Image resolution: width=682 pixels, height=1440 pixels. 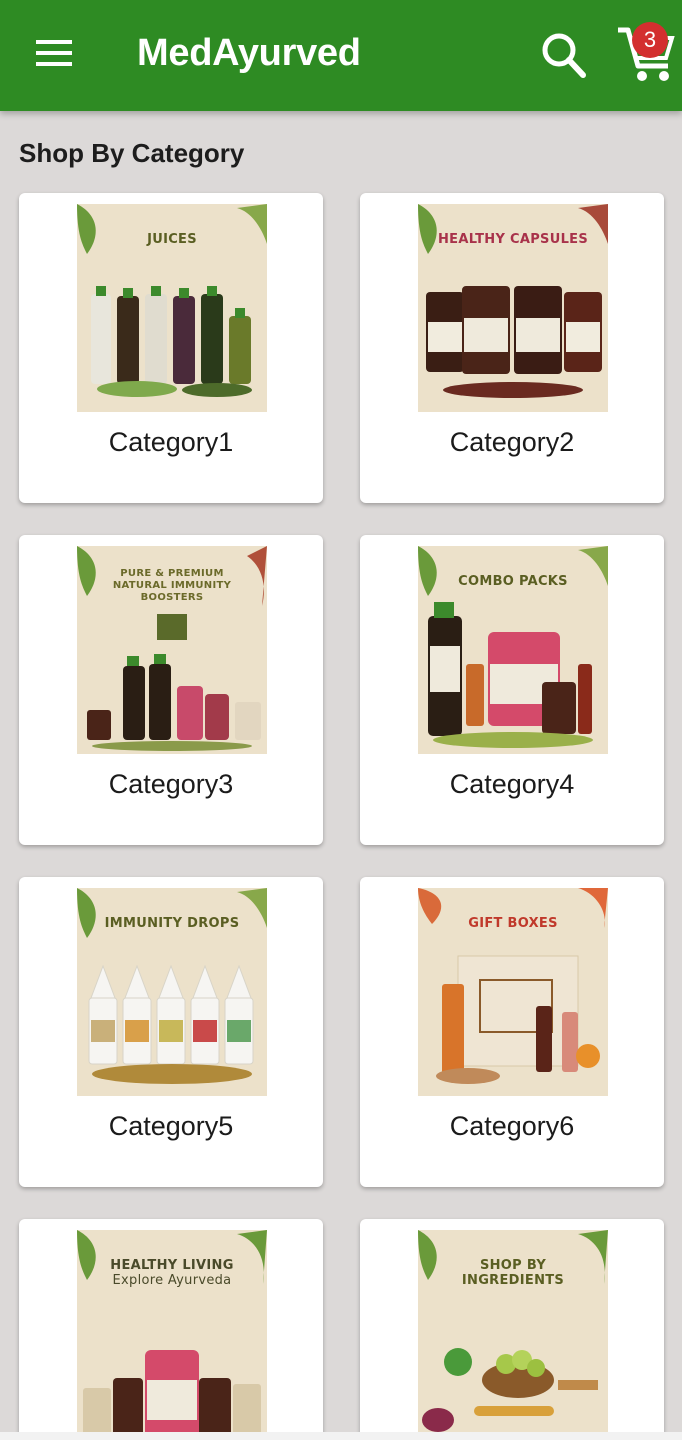 I want to click on category-image: SHOP BY INGREDIENTS, so click(x=513, y=1334).